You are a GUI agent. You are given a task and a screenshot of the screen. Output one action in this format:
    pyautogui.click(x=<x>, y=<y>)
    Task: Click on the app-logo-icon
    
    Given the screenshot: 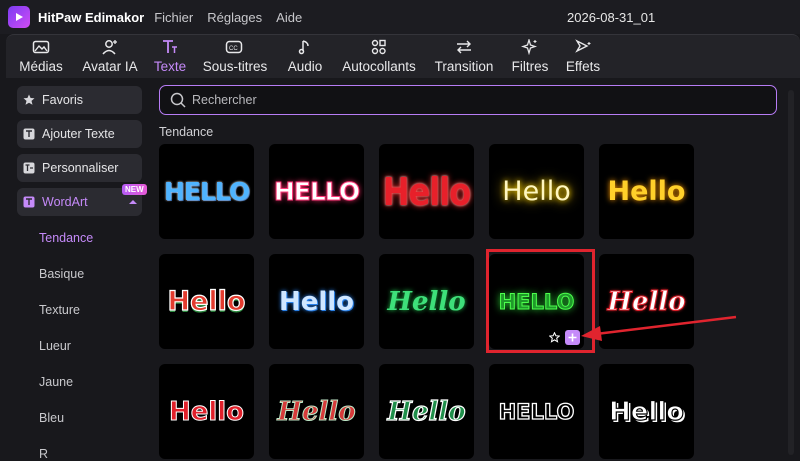 What is the action you would take?
    pyautogui.click(x=19, y=17)
    